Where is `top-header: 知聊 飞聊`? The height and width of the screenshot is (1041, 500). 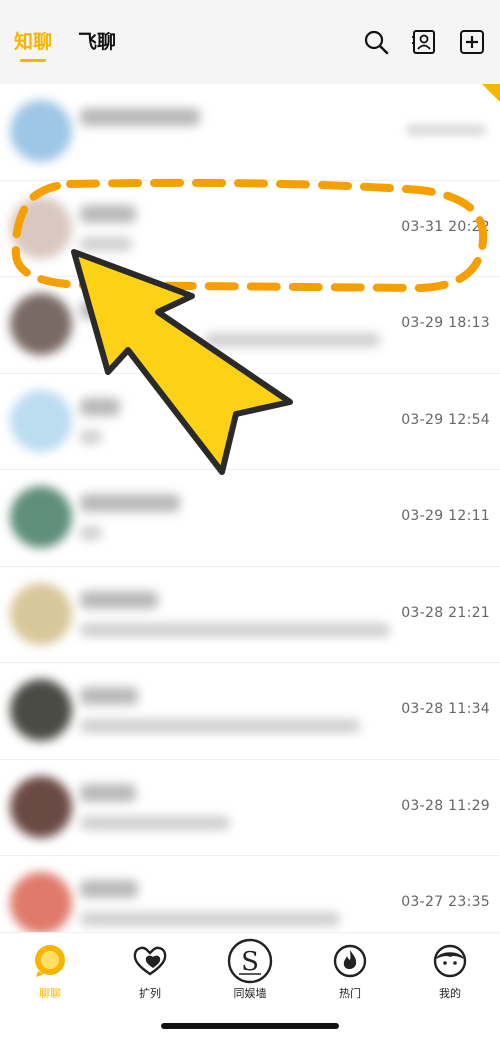 top-header: 知聊 飞聊 is located at coordinates (250, 42).